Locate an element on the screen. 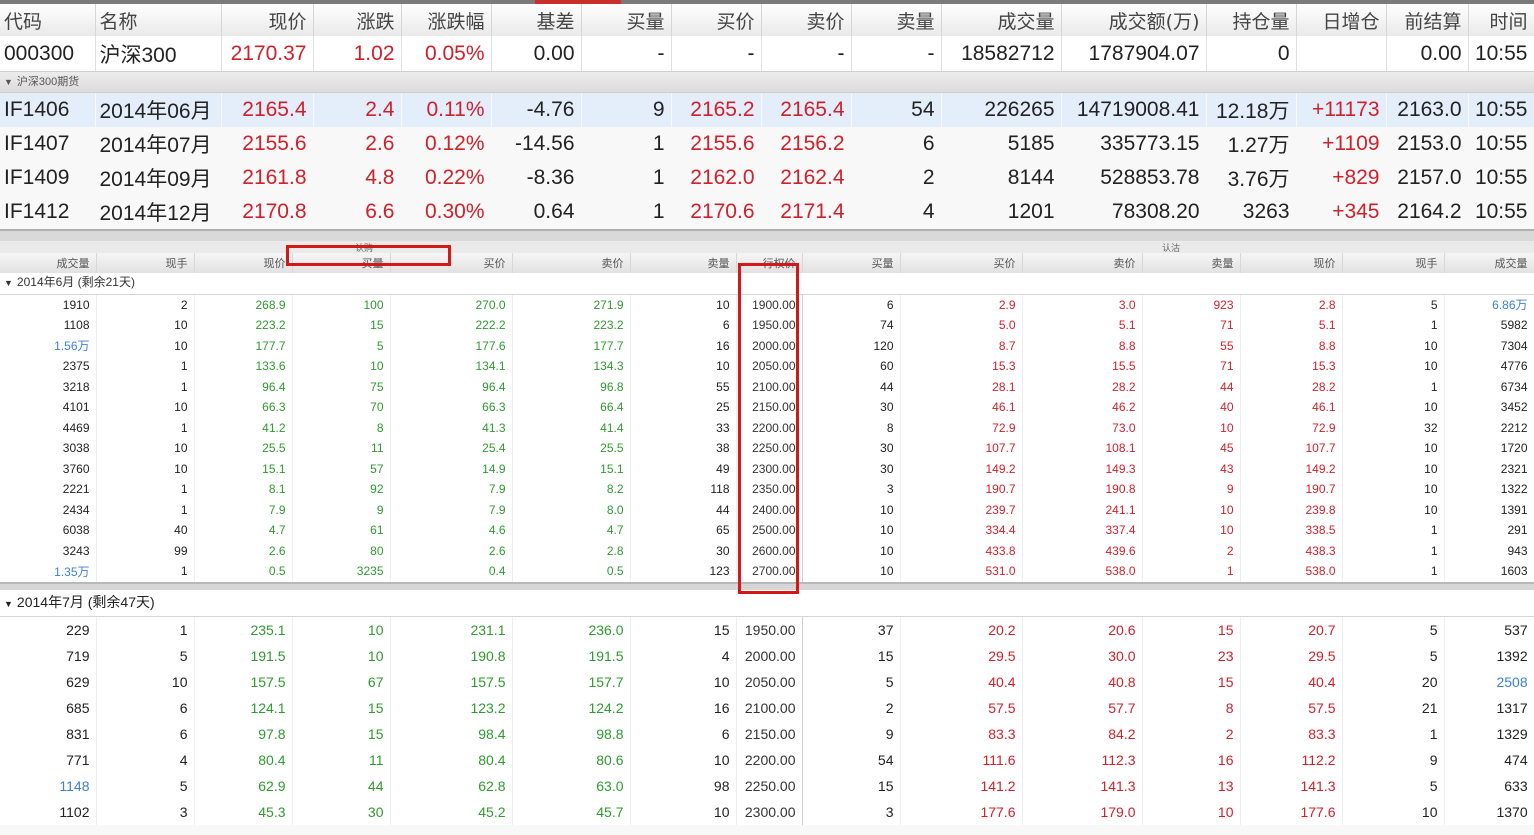 Image resolution: width=1534 pixels, height=835 pixels. column-header: 基差 is located at coordinates (536, 20).